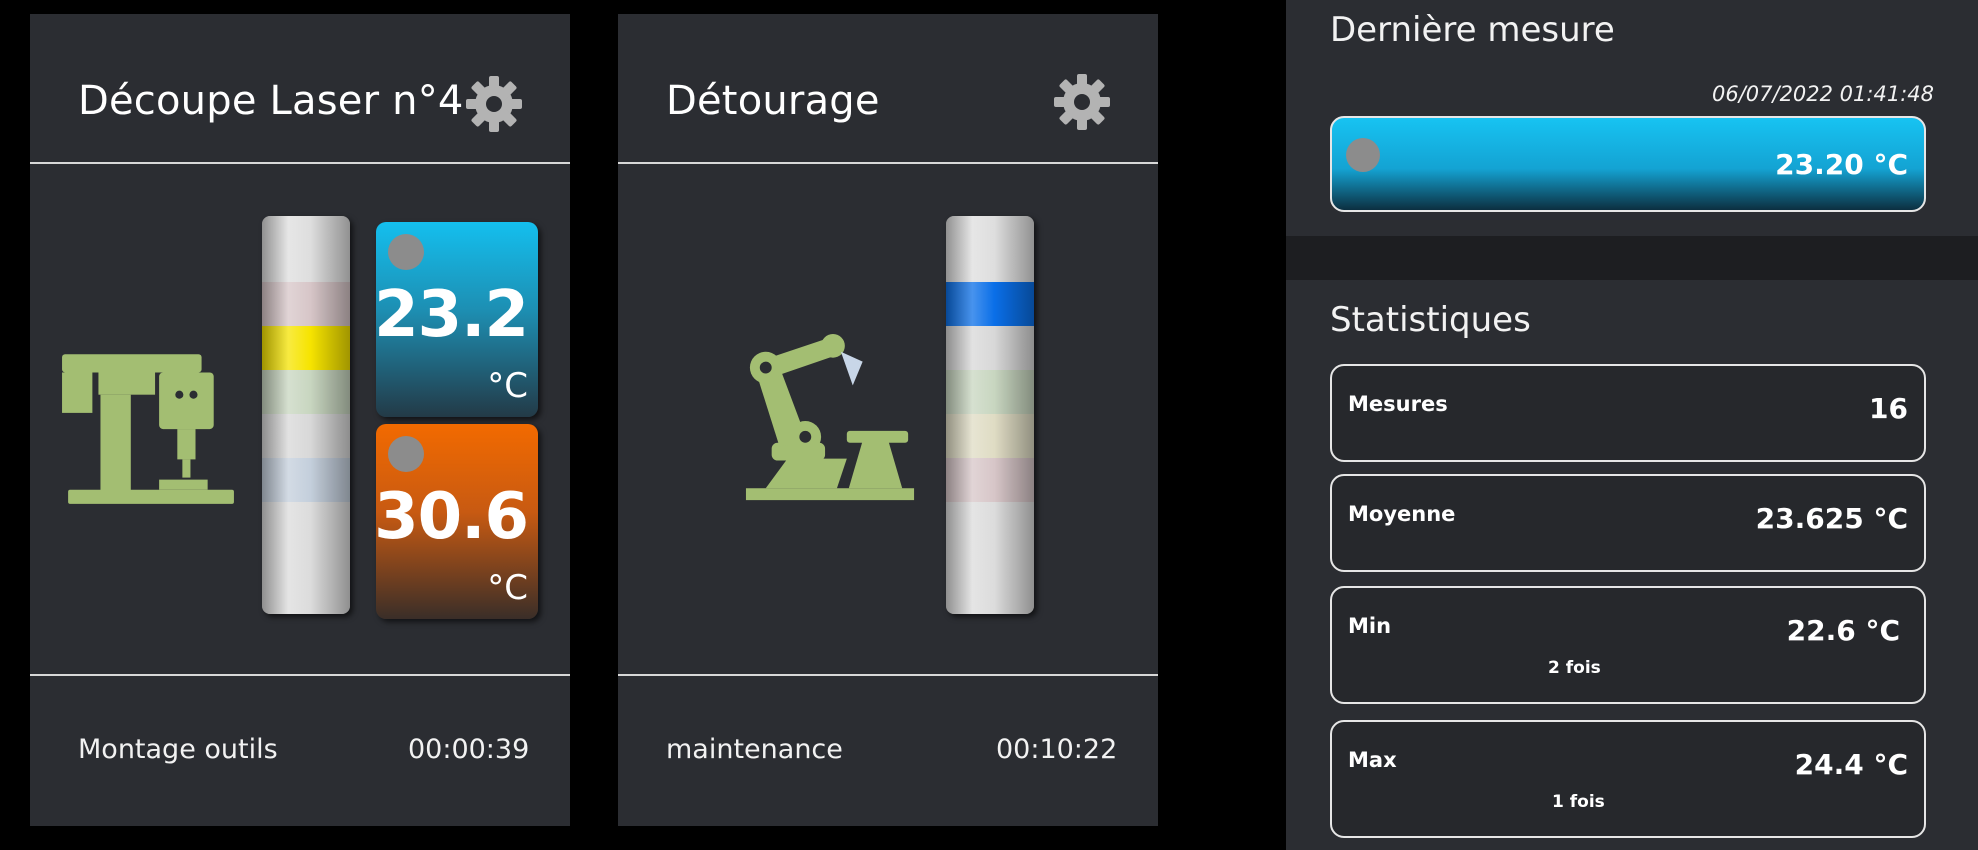 The image size is (1978, 850). What do you see at coordinates (1632, 258) in the screenshot?
I see `panel-separator` at bounding box center [1632, 258].